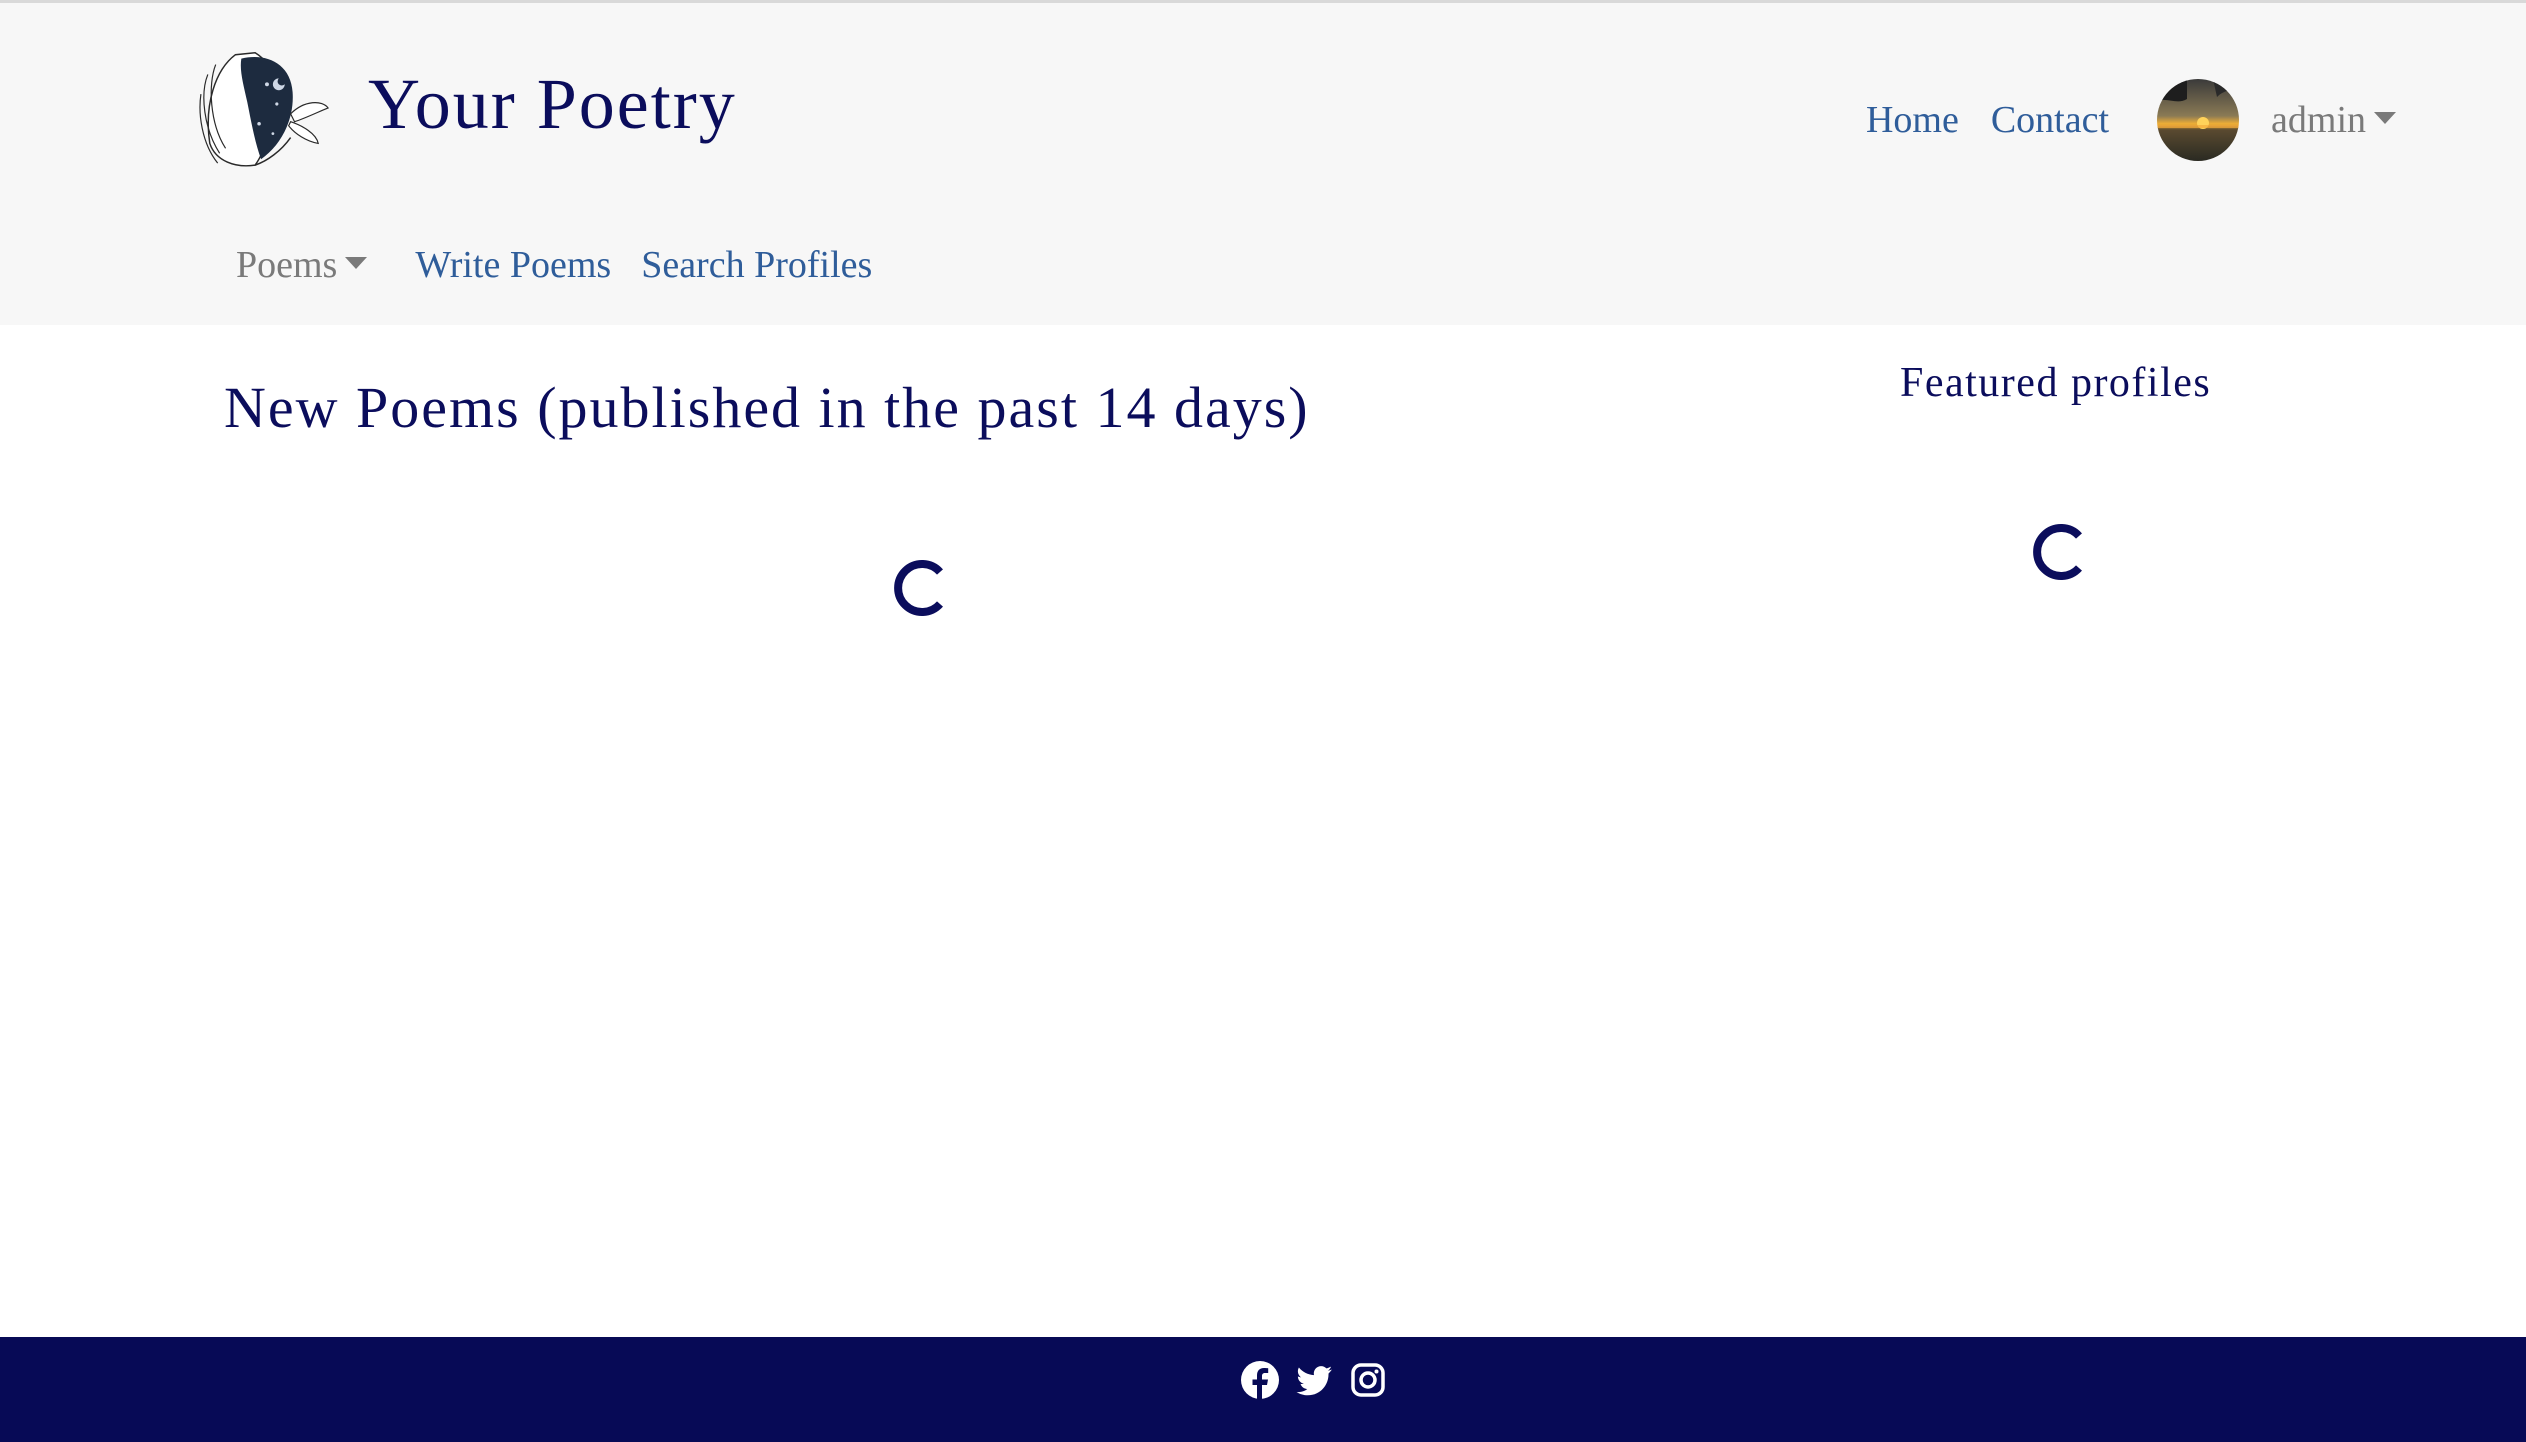 Image resolution: width=2526 pixels, height=1442 pixels. I want to click on poetry-logo, so click(264, 109).